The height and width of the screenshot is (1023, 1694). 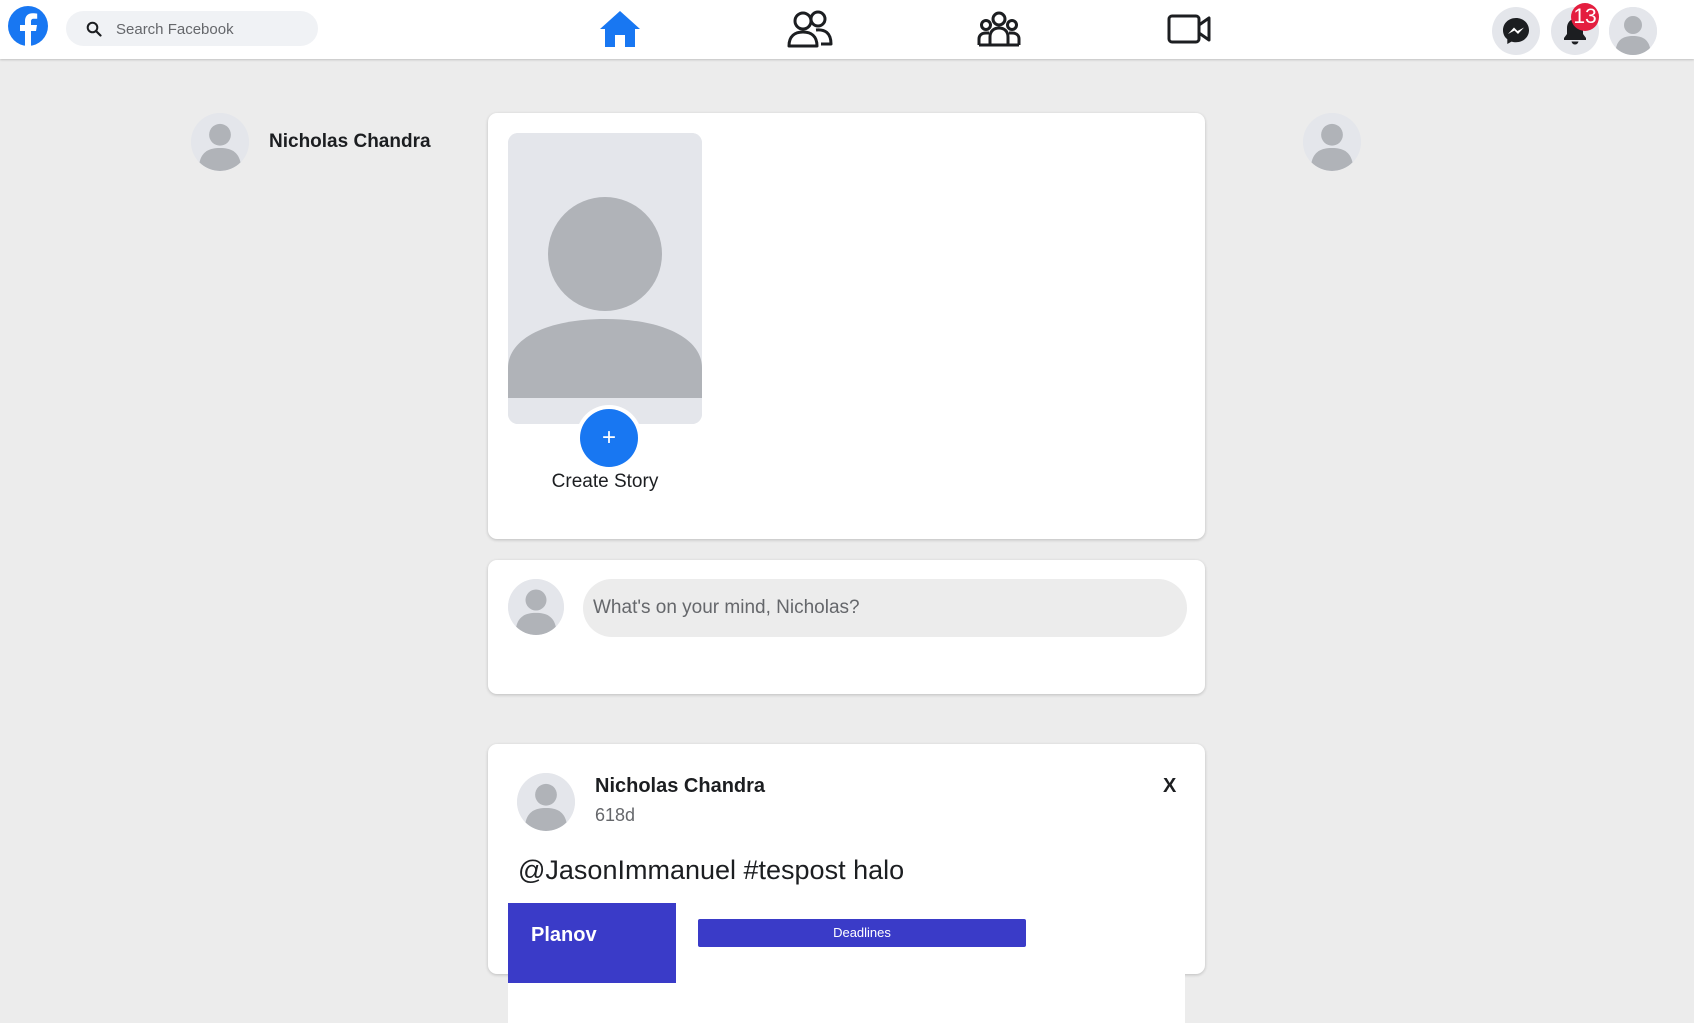 I want to click on post-image: Planov Deadlines, so click(x=846, y=963).